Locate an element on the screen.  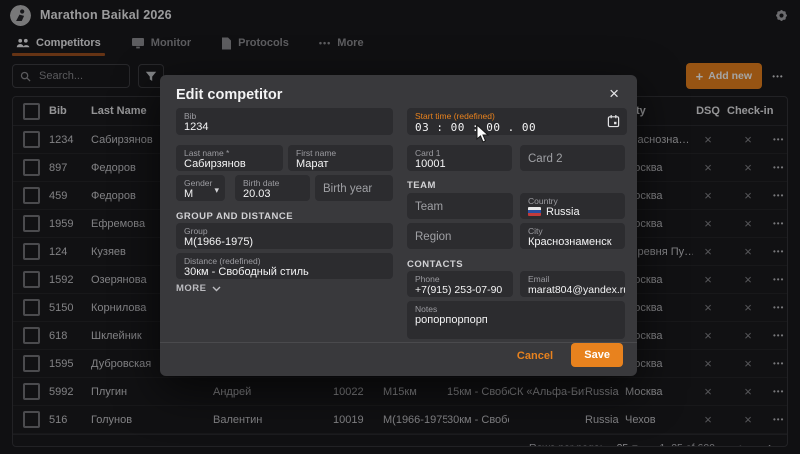
dialog-footer-divider is located at coordinates (398, 342).